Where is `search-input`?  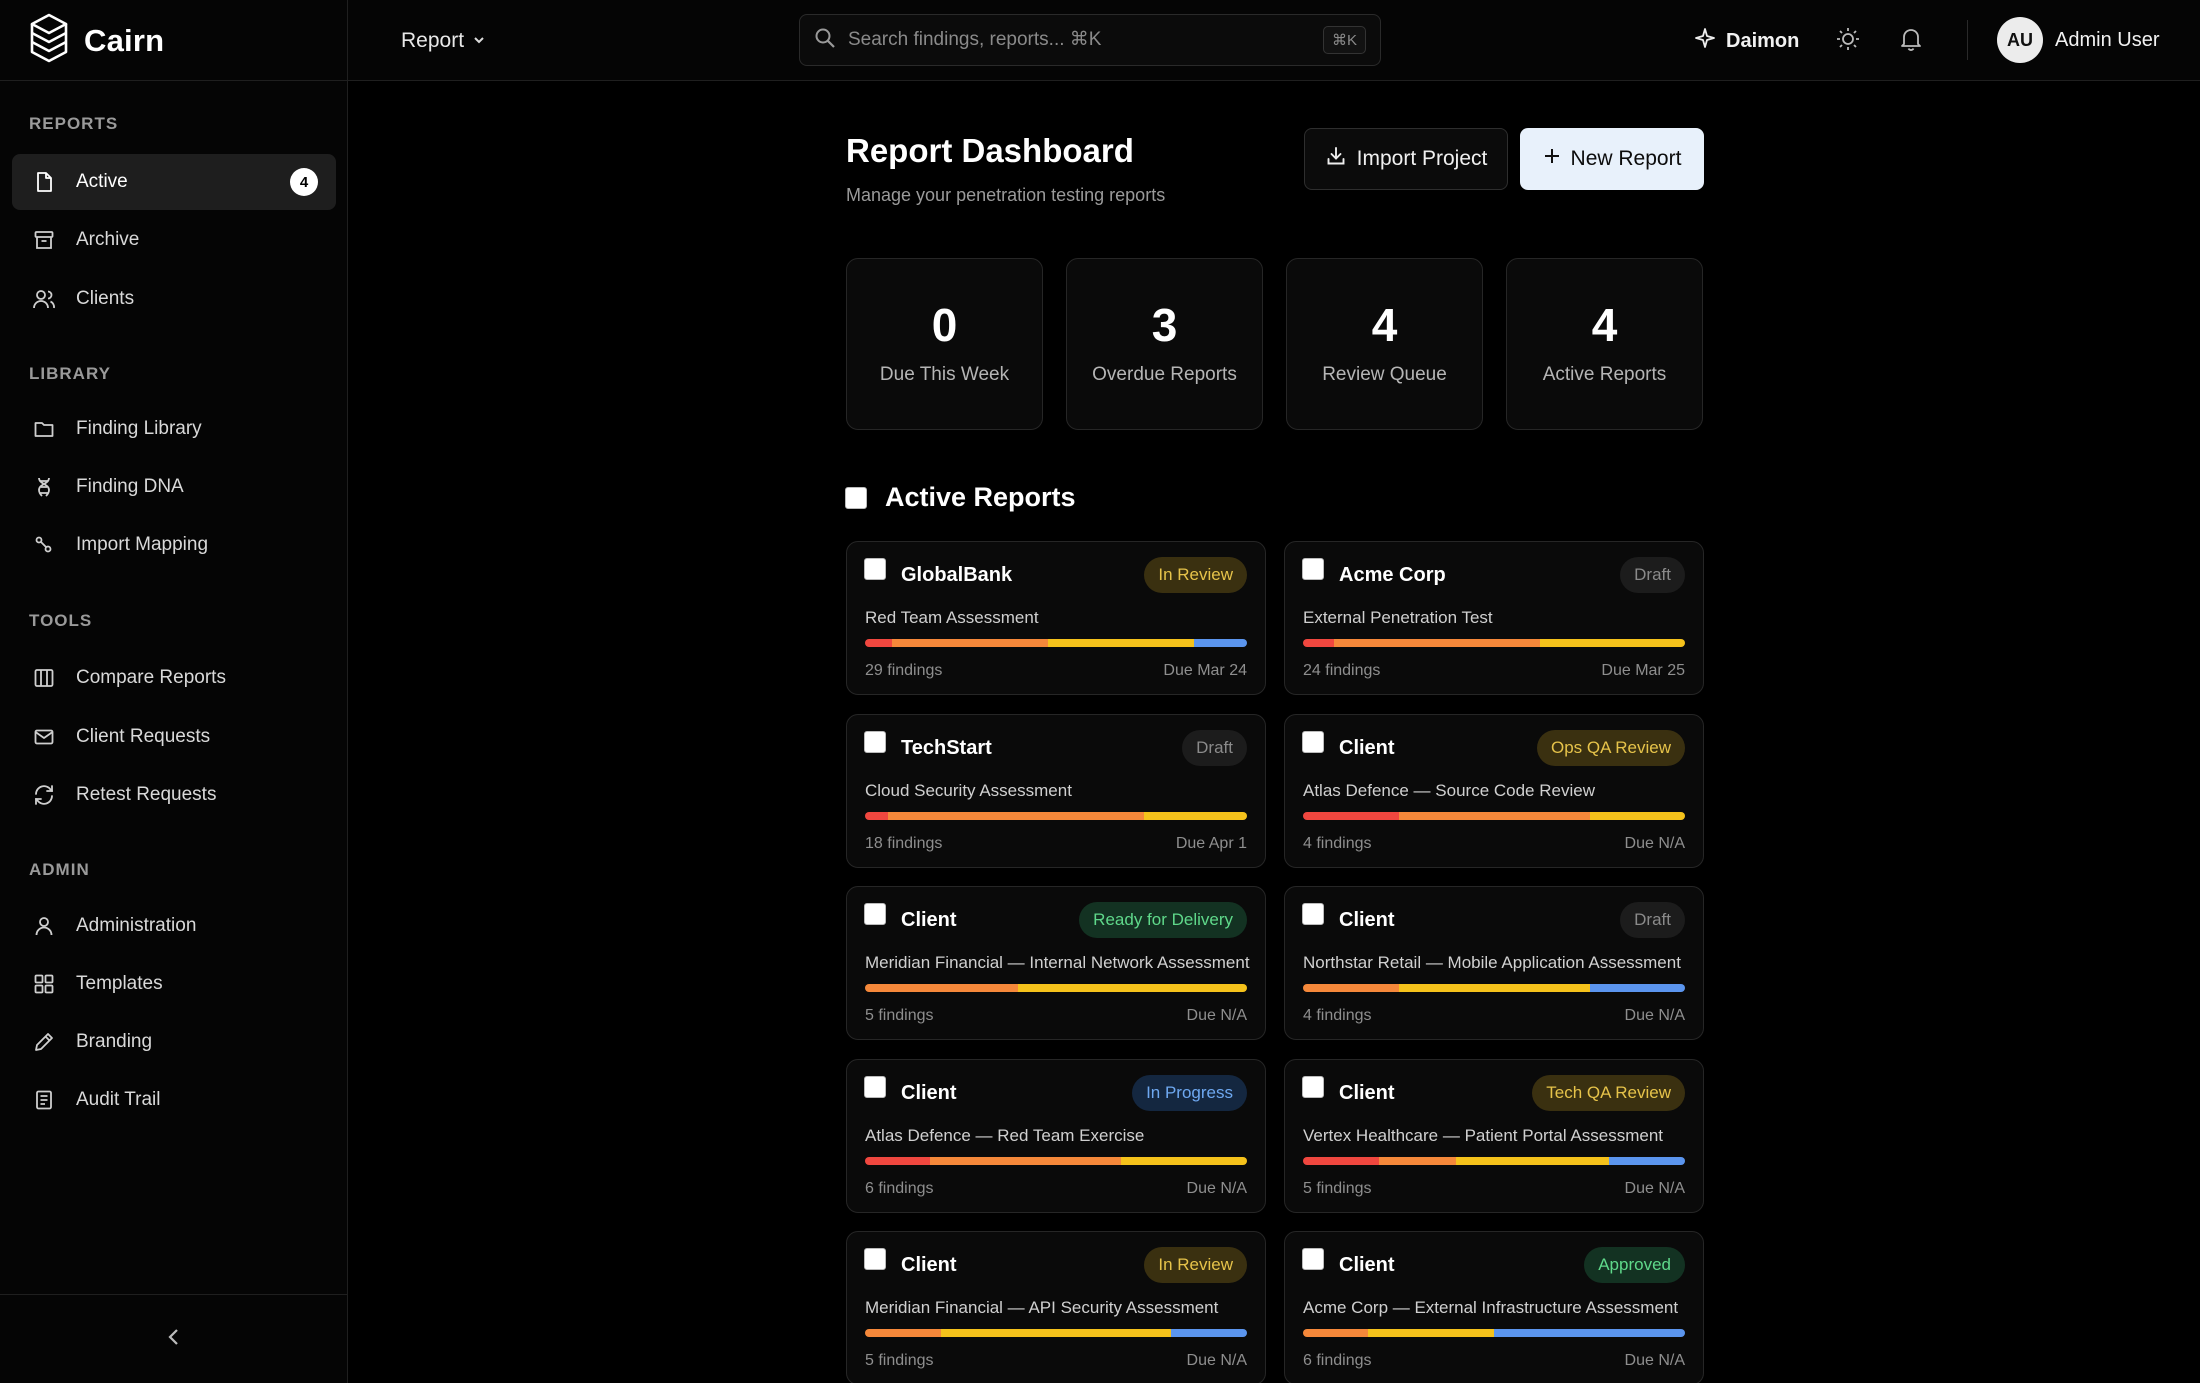 search-input is located at coordinates (1079, 40).